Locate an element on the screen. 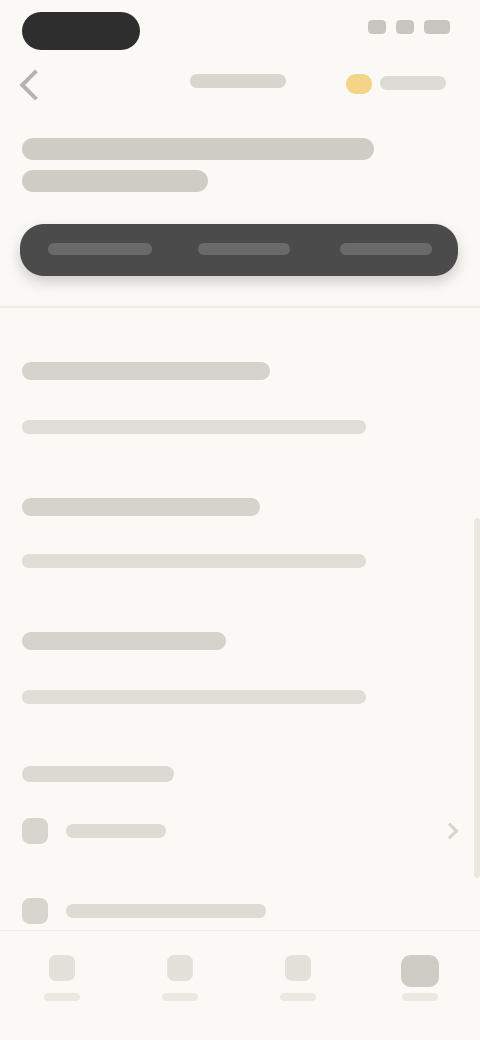 This screenshot has width=480, height=1040. scrollbar is located at coordinates (477, 698).